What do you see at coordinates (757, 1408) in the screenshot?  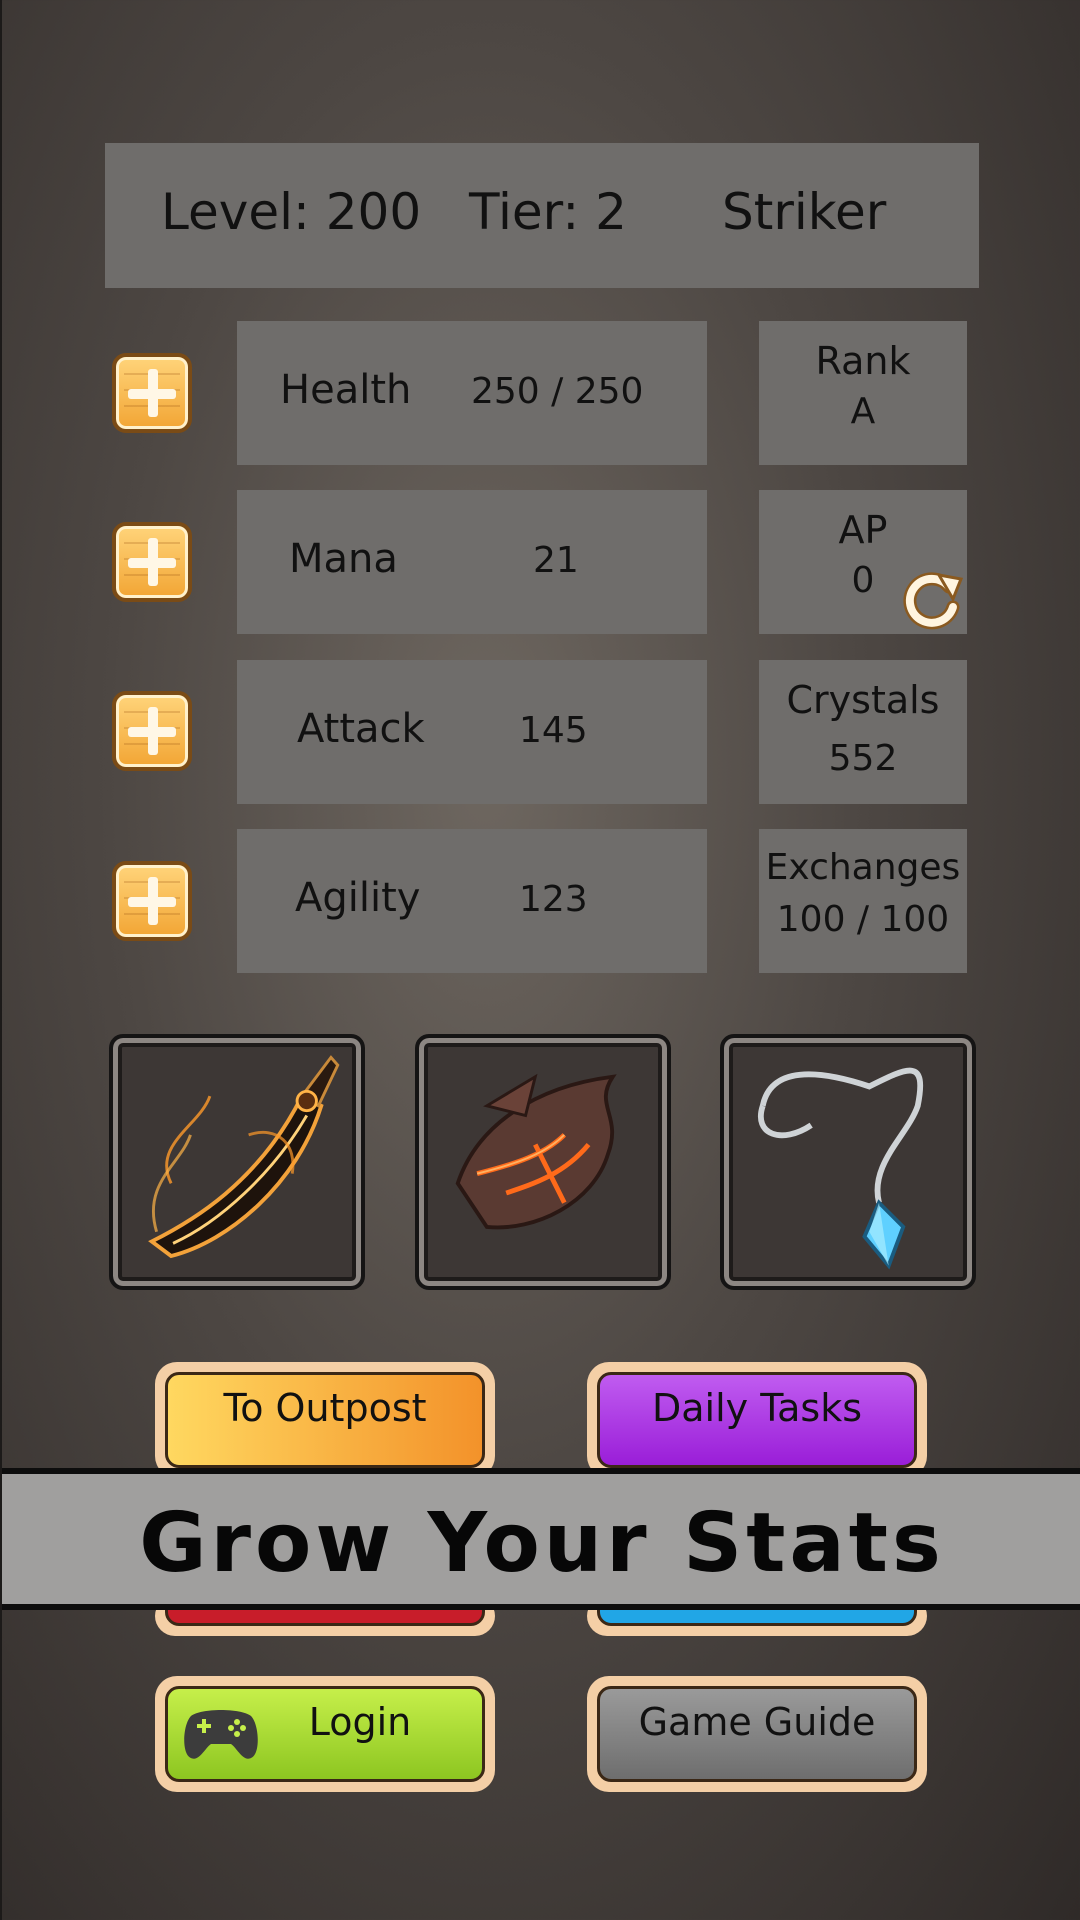 I see `button-label: Daily Tasks` at bounding box center [757, 1408].